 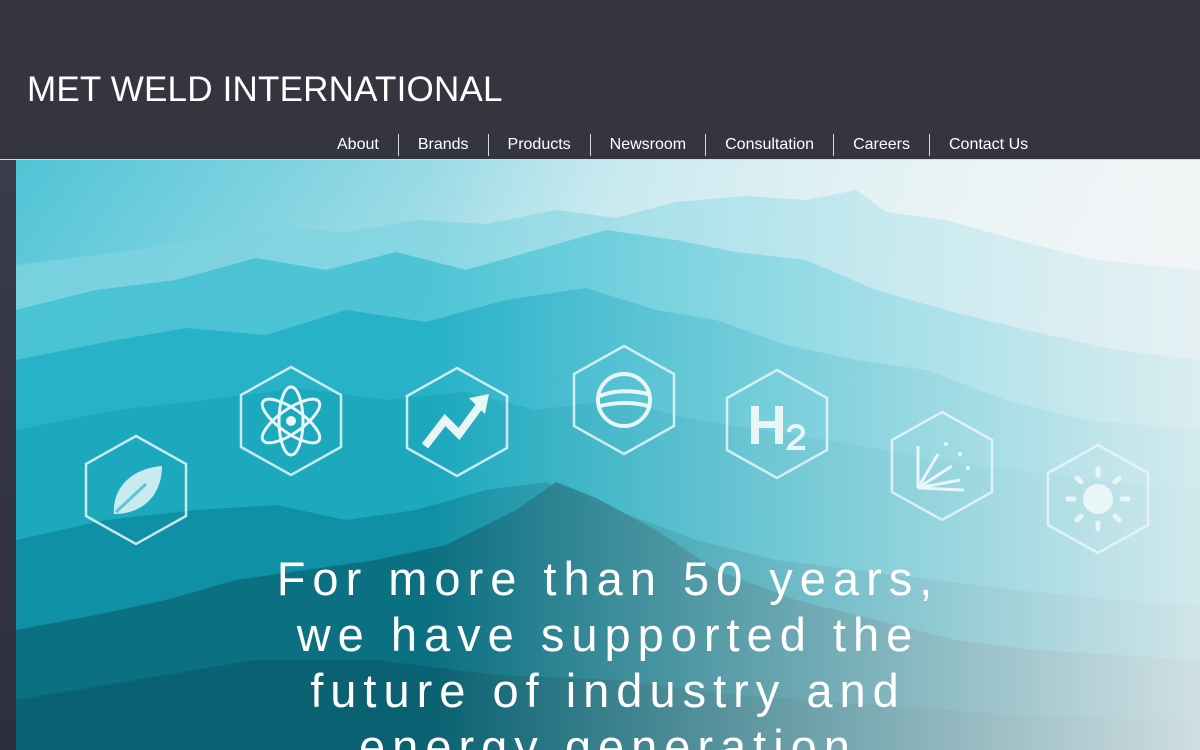 What do you see at coordinates (538, 145) in the screenshot?
I see `nav-item-products: Products` at bounding box center [538, 145].